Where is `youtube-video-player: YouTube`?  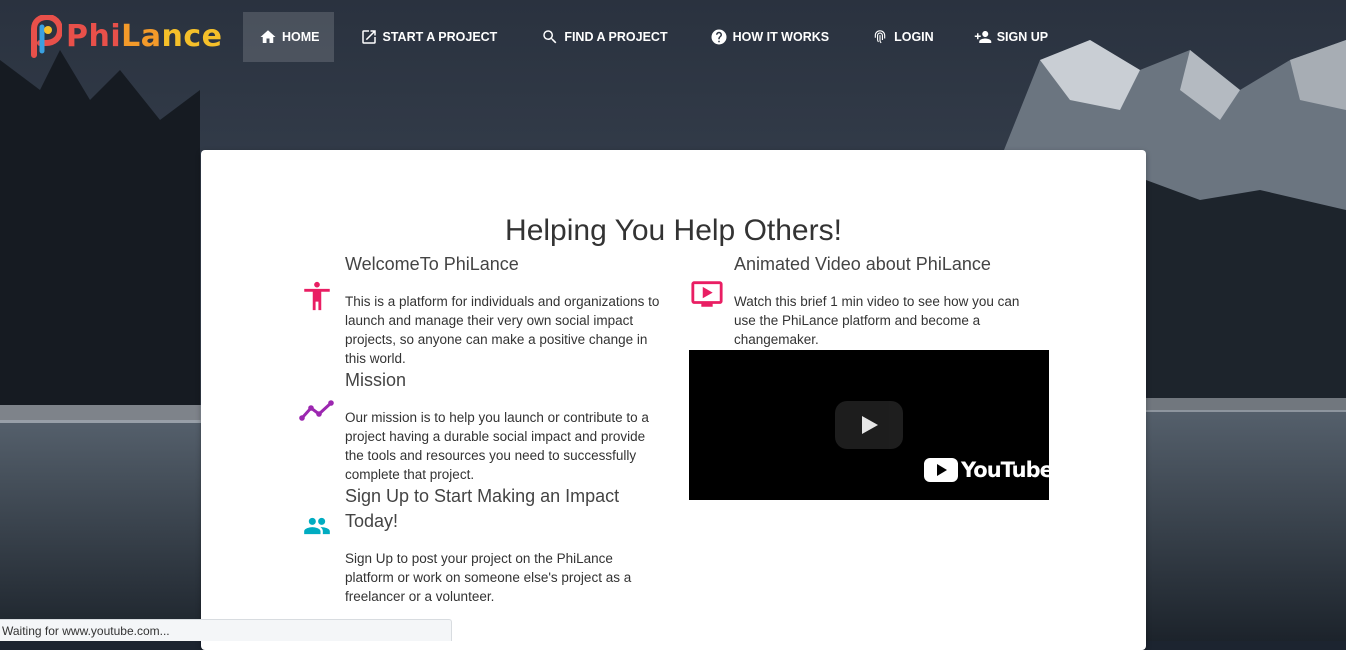
youtube-video-player: YouTube is located at coordinates (871, 425).